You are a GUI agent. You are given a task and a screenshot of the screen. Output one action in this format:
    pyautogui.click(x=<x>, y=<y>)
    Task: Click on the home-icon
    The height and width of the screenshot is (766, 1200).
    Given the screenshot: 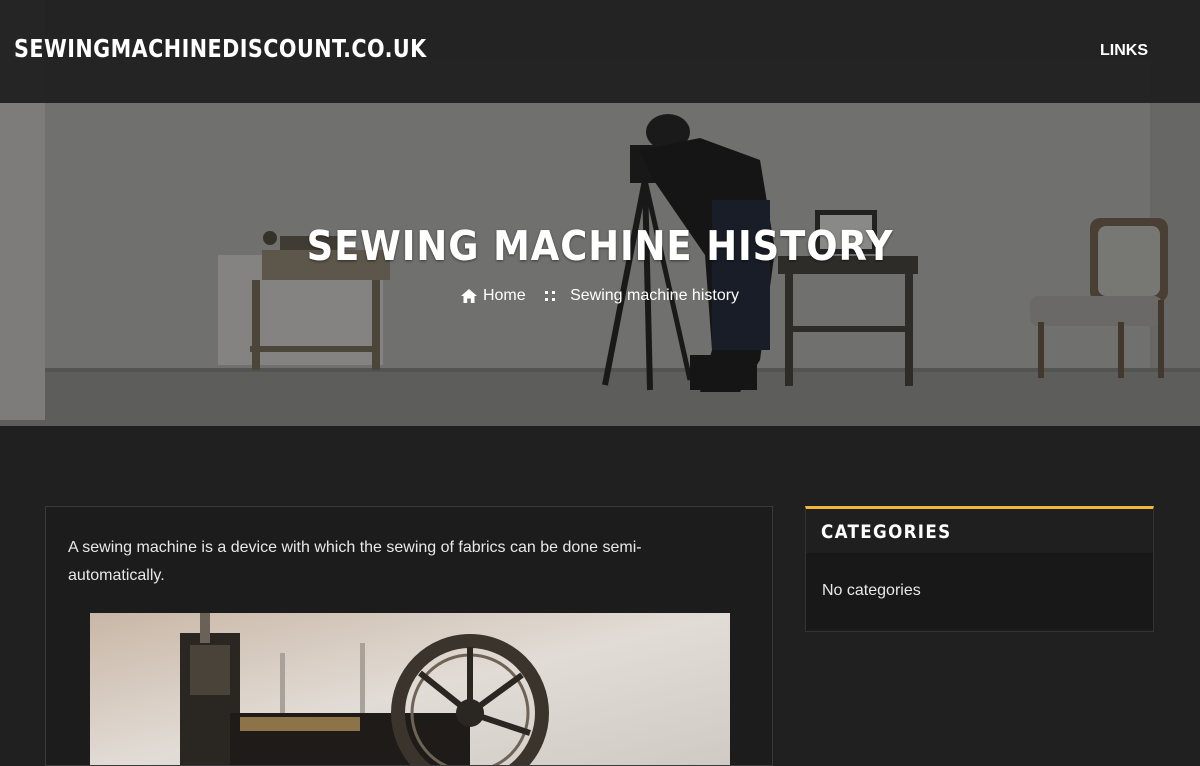 What is the action you would take?
    pyautogui.click(x=468, y=296)
    